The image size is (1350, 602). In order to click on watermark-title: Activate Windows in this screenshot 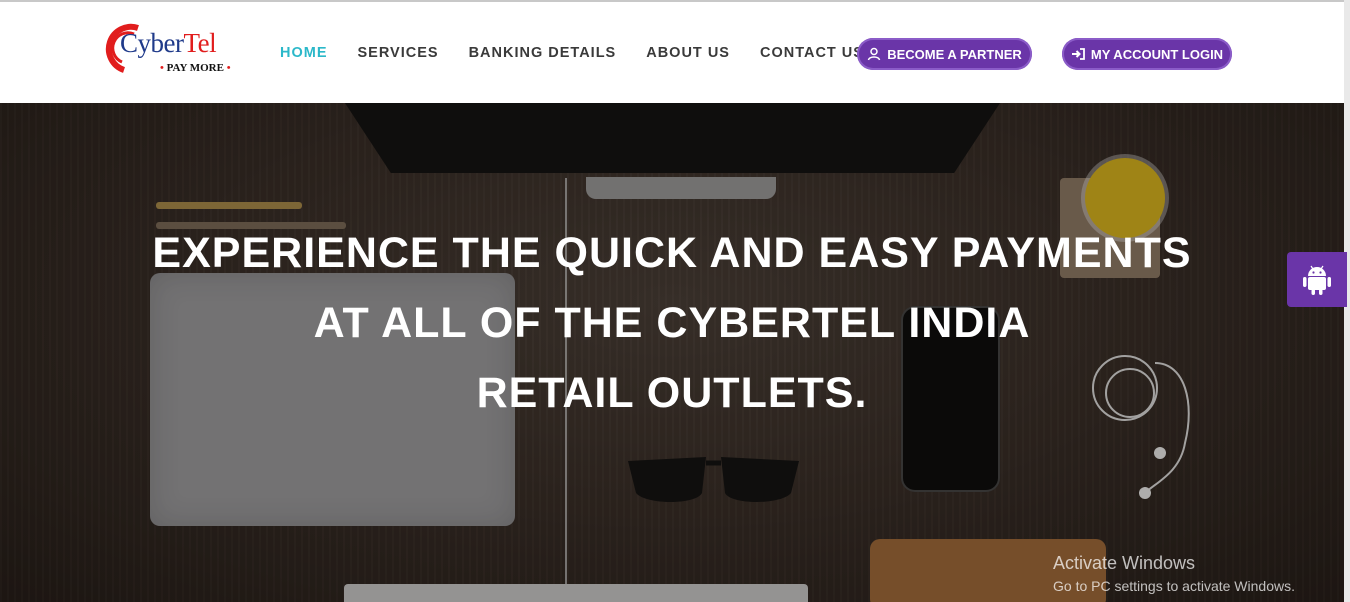, I will do `click(1124, 563)`.